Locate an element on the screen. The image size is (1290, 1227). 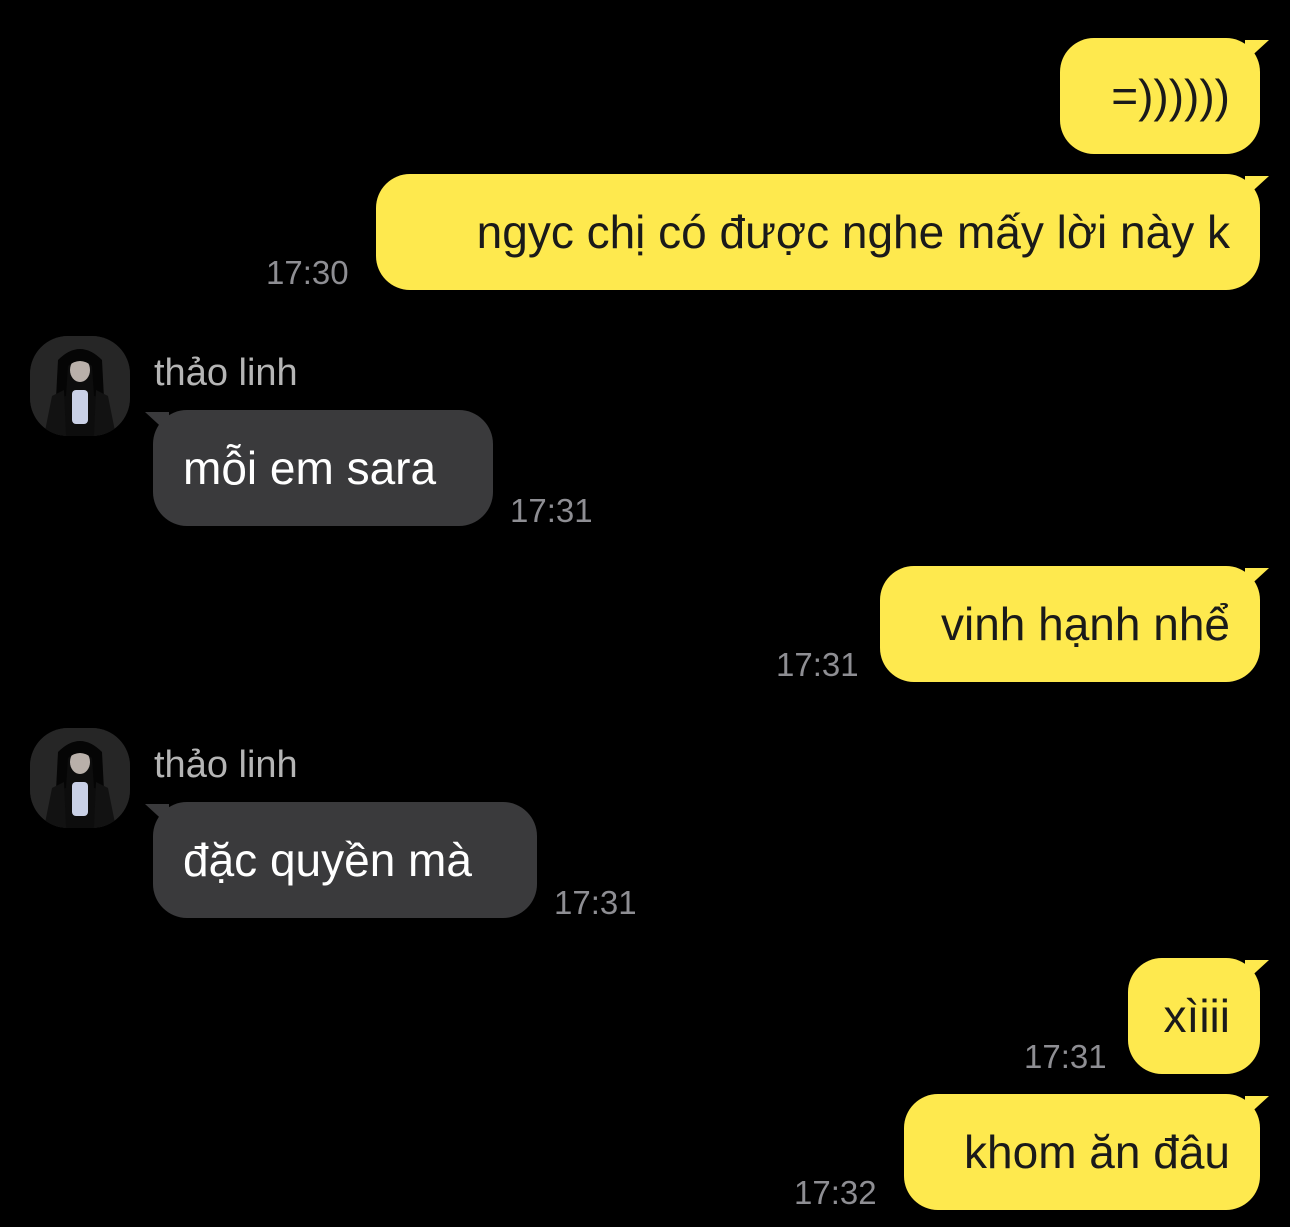
sent-message-bubble: ngyc chị có được nghe mấy lời này k is located at coordinates (818, 232).